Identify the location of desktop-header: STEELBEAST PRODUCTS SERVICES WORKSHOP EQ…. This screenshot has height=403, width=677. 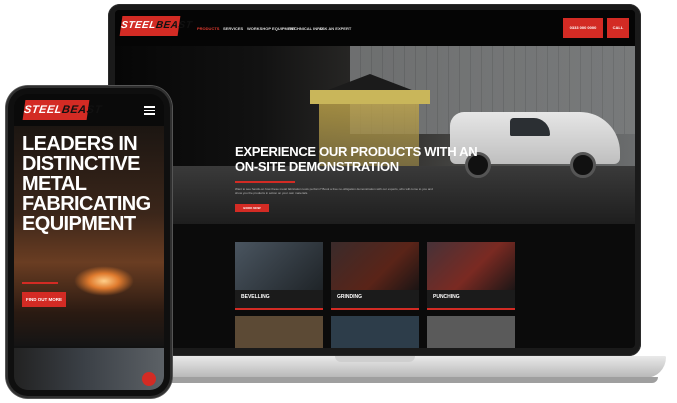
(375, 28).